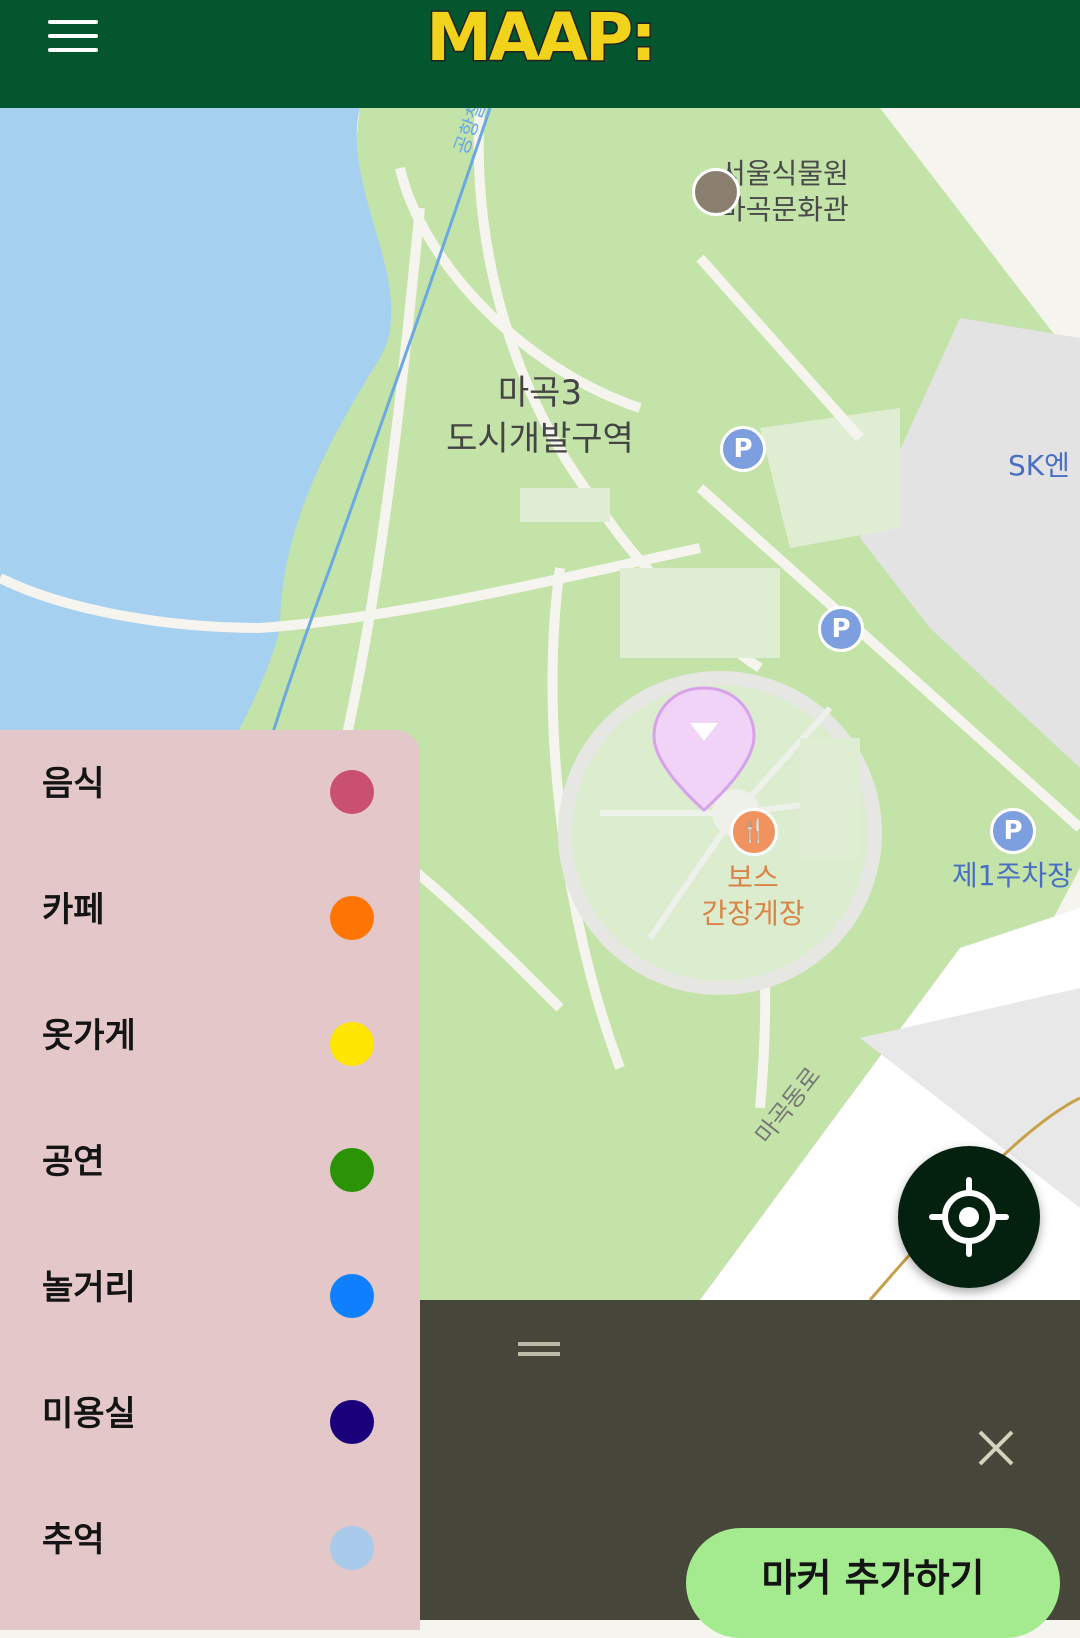 This screenshot has height=1638, width=1080. Describe the element at coordinates (539, 1349) in the screenshot. I see `drag-handle-icon` at that location.